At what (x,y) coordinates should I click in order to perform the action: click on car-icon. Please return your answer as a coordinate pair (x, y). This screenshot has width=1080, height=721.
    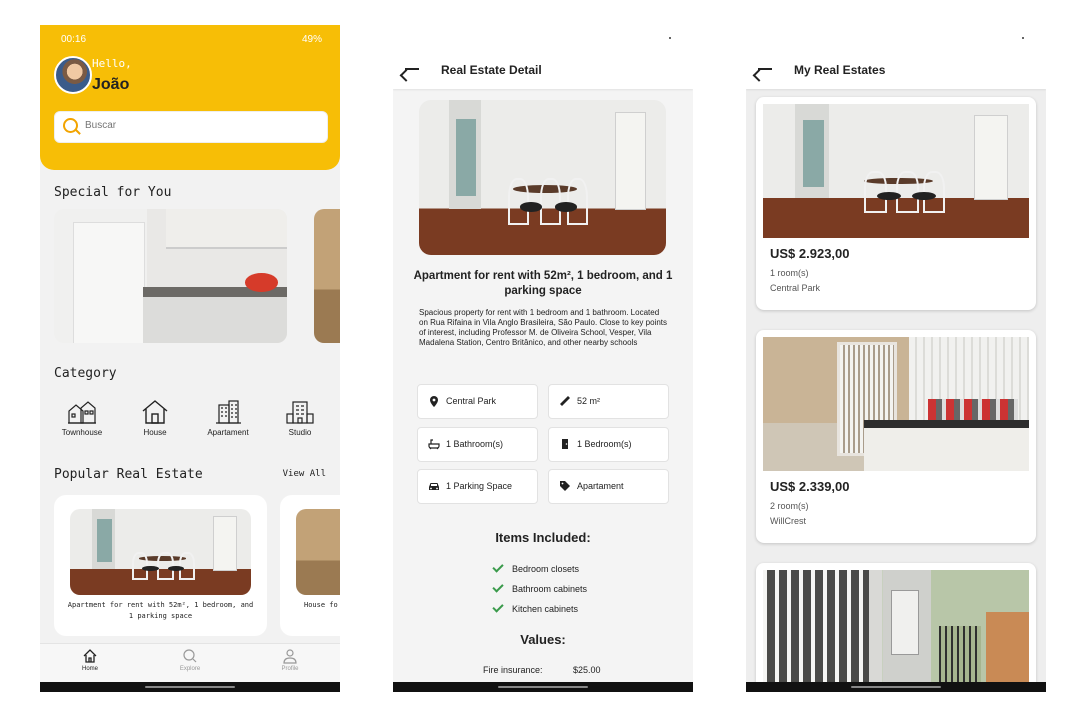
    Looking at the image, I should click on (434, 486).